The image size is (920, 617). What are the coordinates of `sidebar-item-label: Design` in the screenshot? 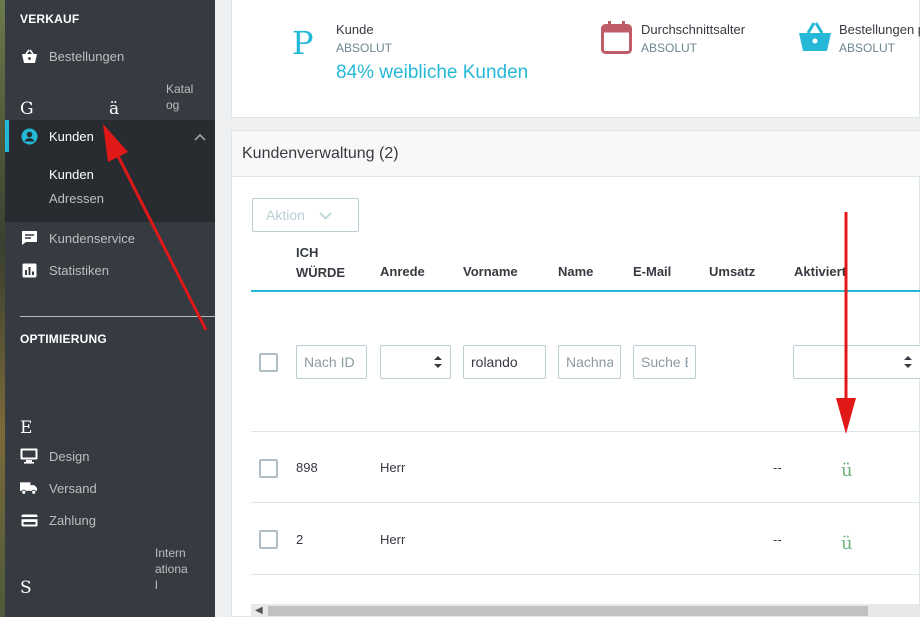 It's located at (69, 456).